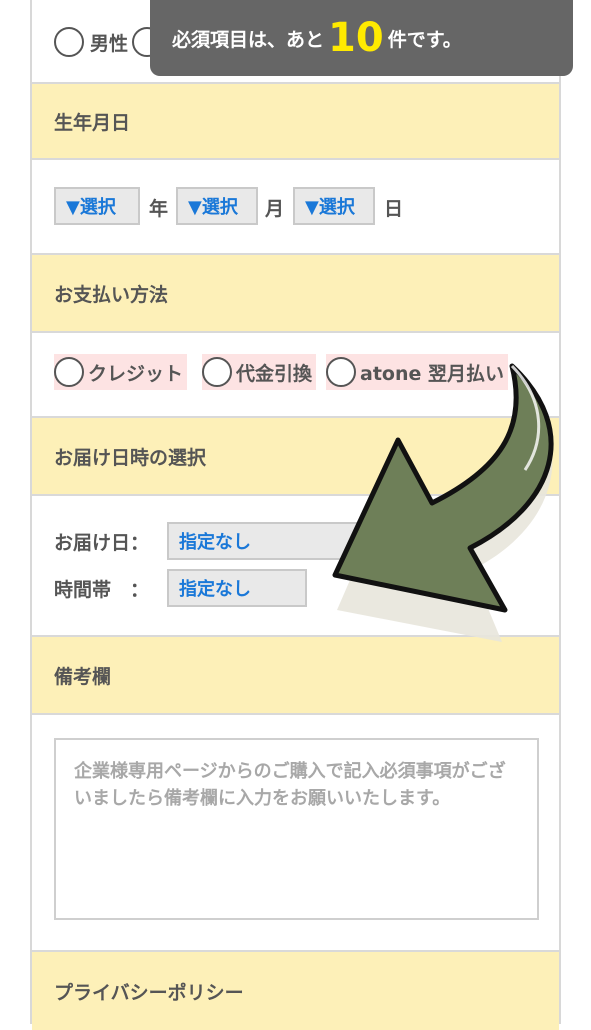 The height and width of the screenshot is (1030, 591). What do you see at coordinates (159, 209) in the screenshot?
I see `year-unit: 年` at bounding box center [159, 209].